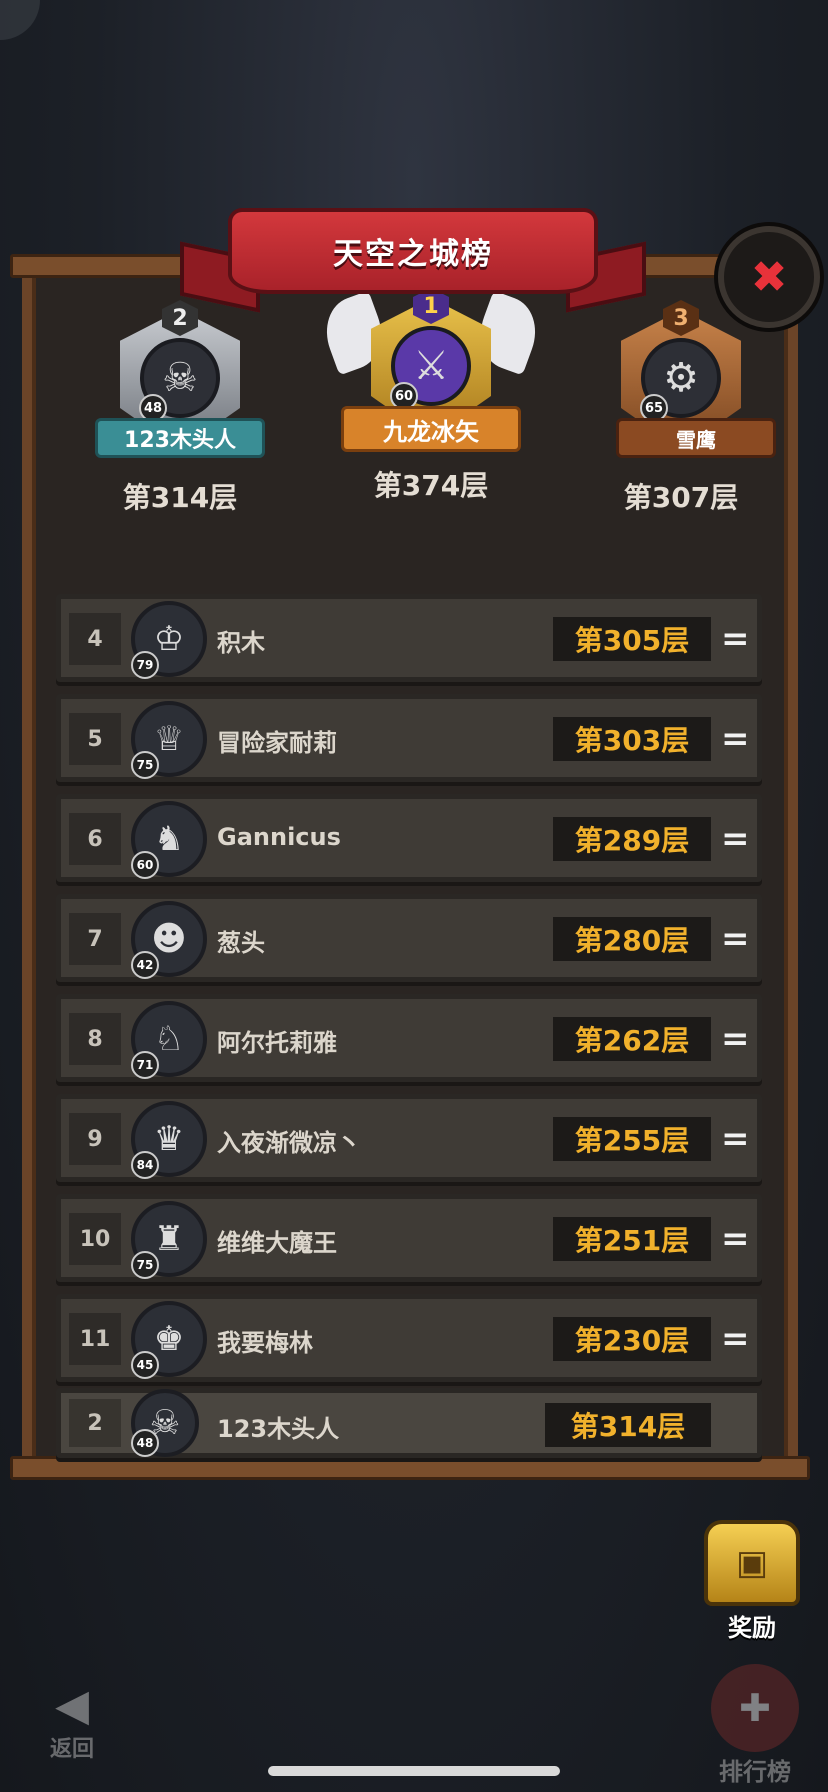 Image resolution: width=828 pixels, height=1792 pixels. I want to click on player-name: 冒险家耐莉, so click(277, 743).